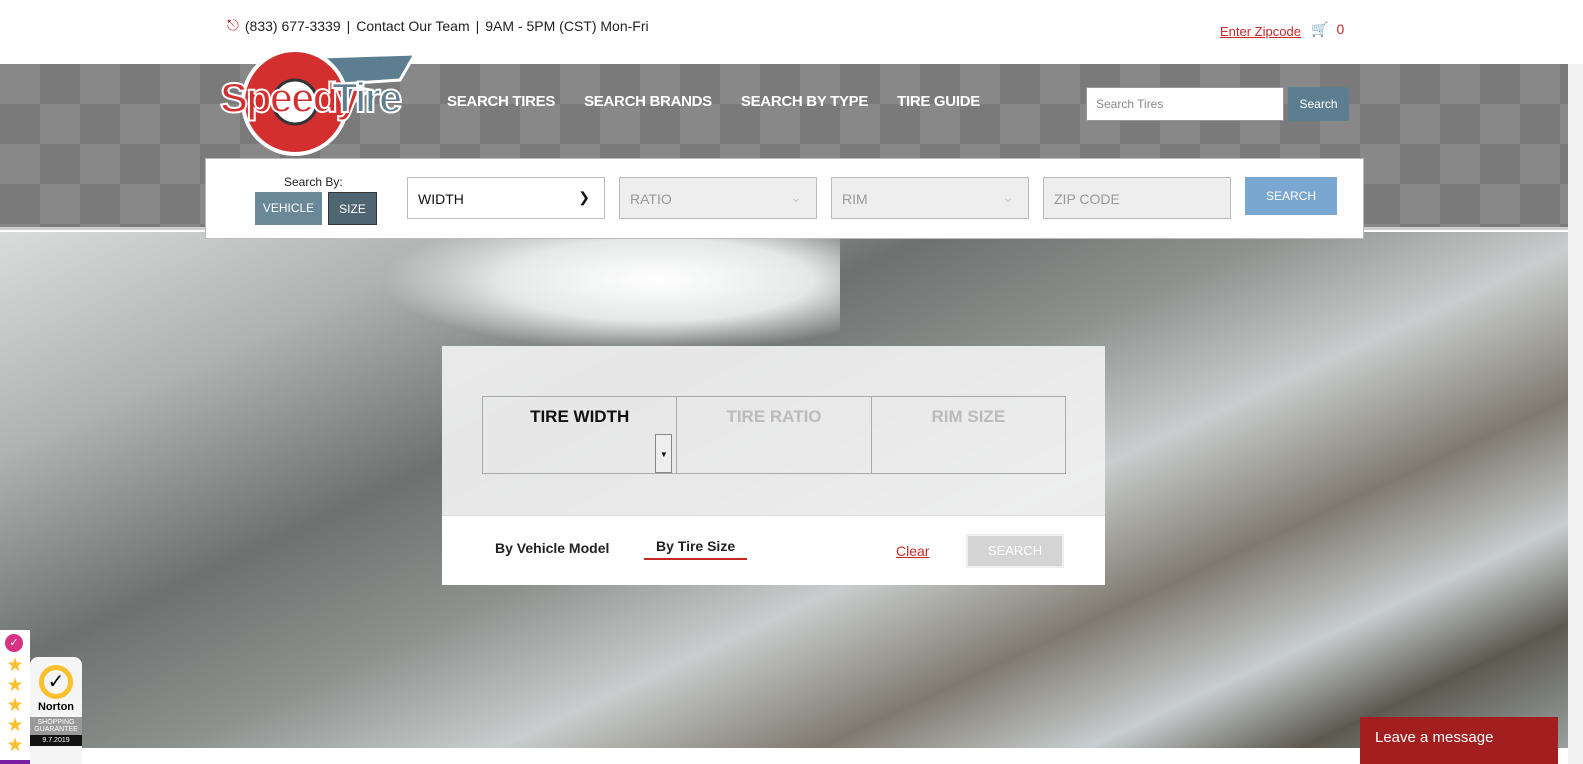 This screenshot has width=1583, height=764. I want to click on rating-badge: ✓ ★ ★ ★ ★ ★, so click(15, 697).